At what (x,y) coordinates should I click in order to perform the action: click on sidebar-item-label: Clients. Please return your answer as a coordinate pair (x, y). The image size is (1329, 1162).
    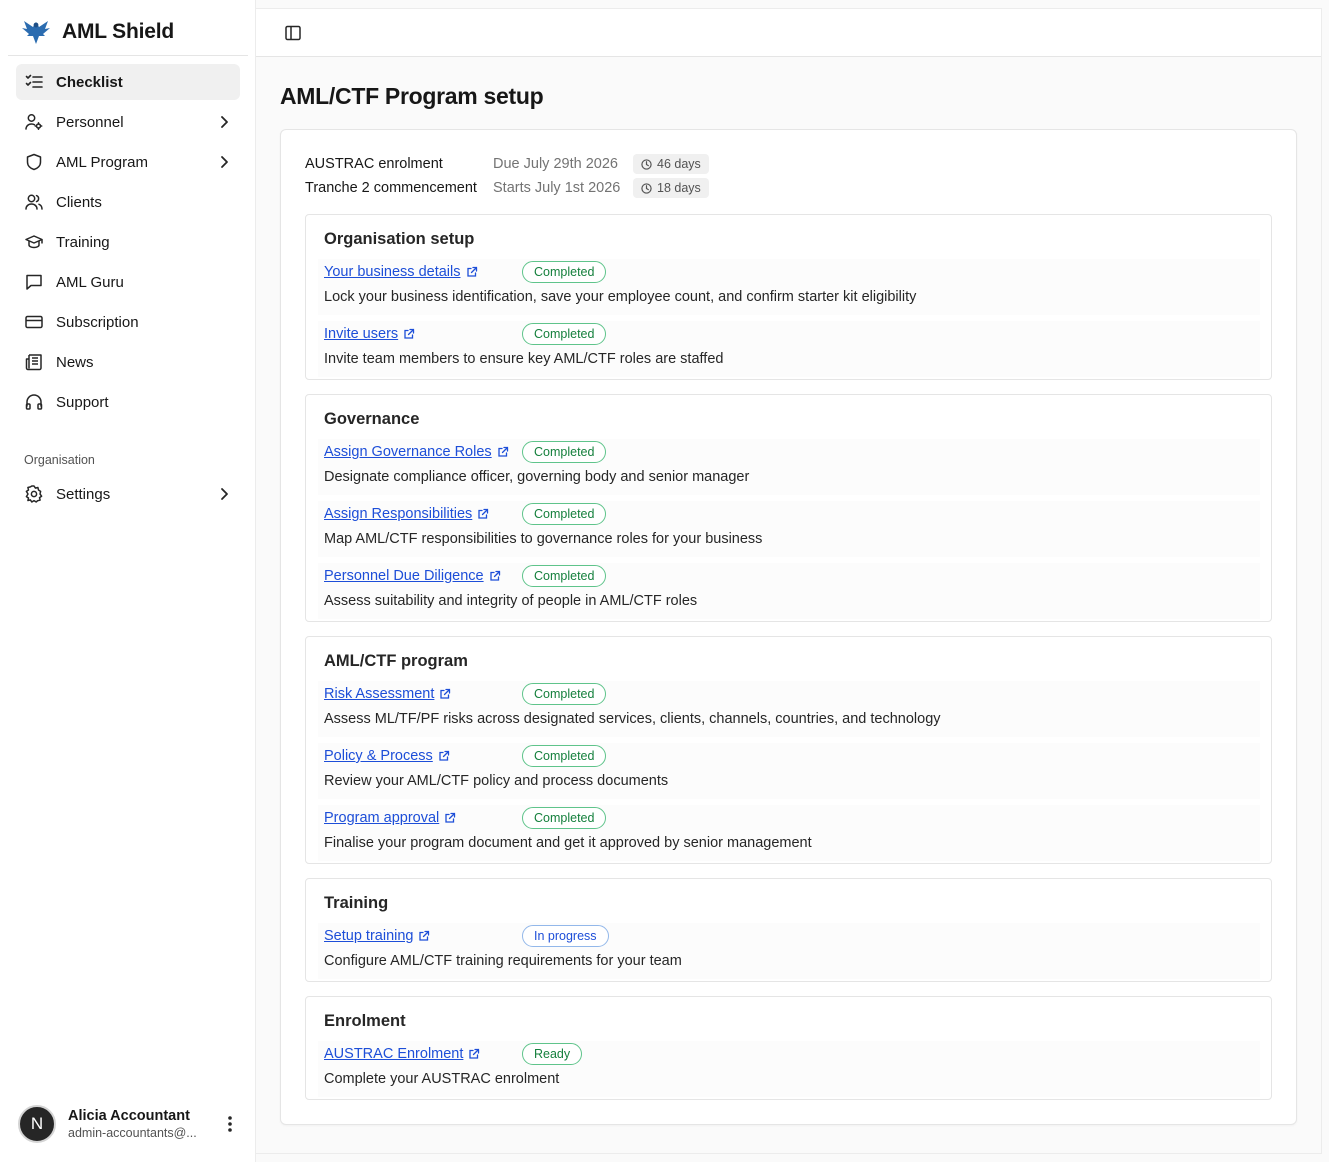
    Looking at the image, I should click on (79, 202).